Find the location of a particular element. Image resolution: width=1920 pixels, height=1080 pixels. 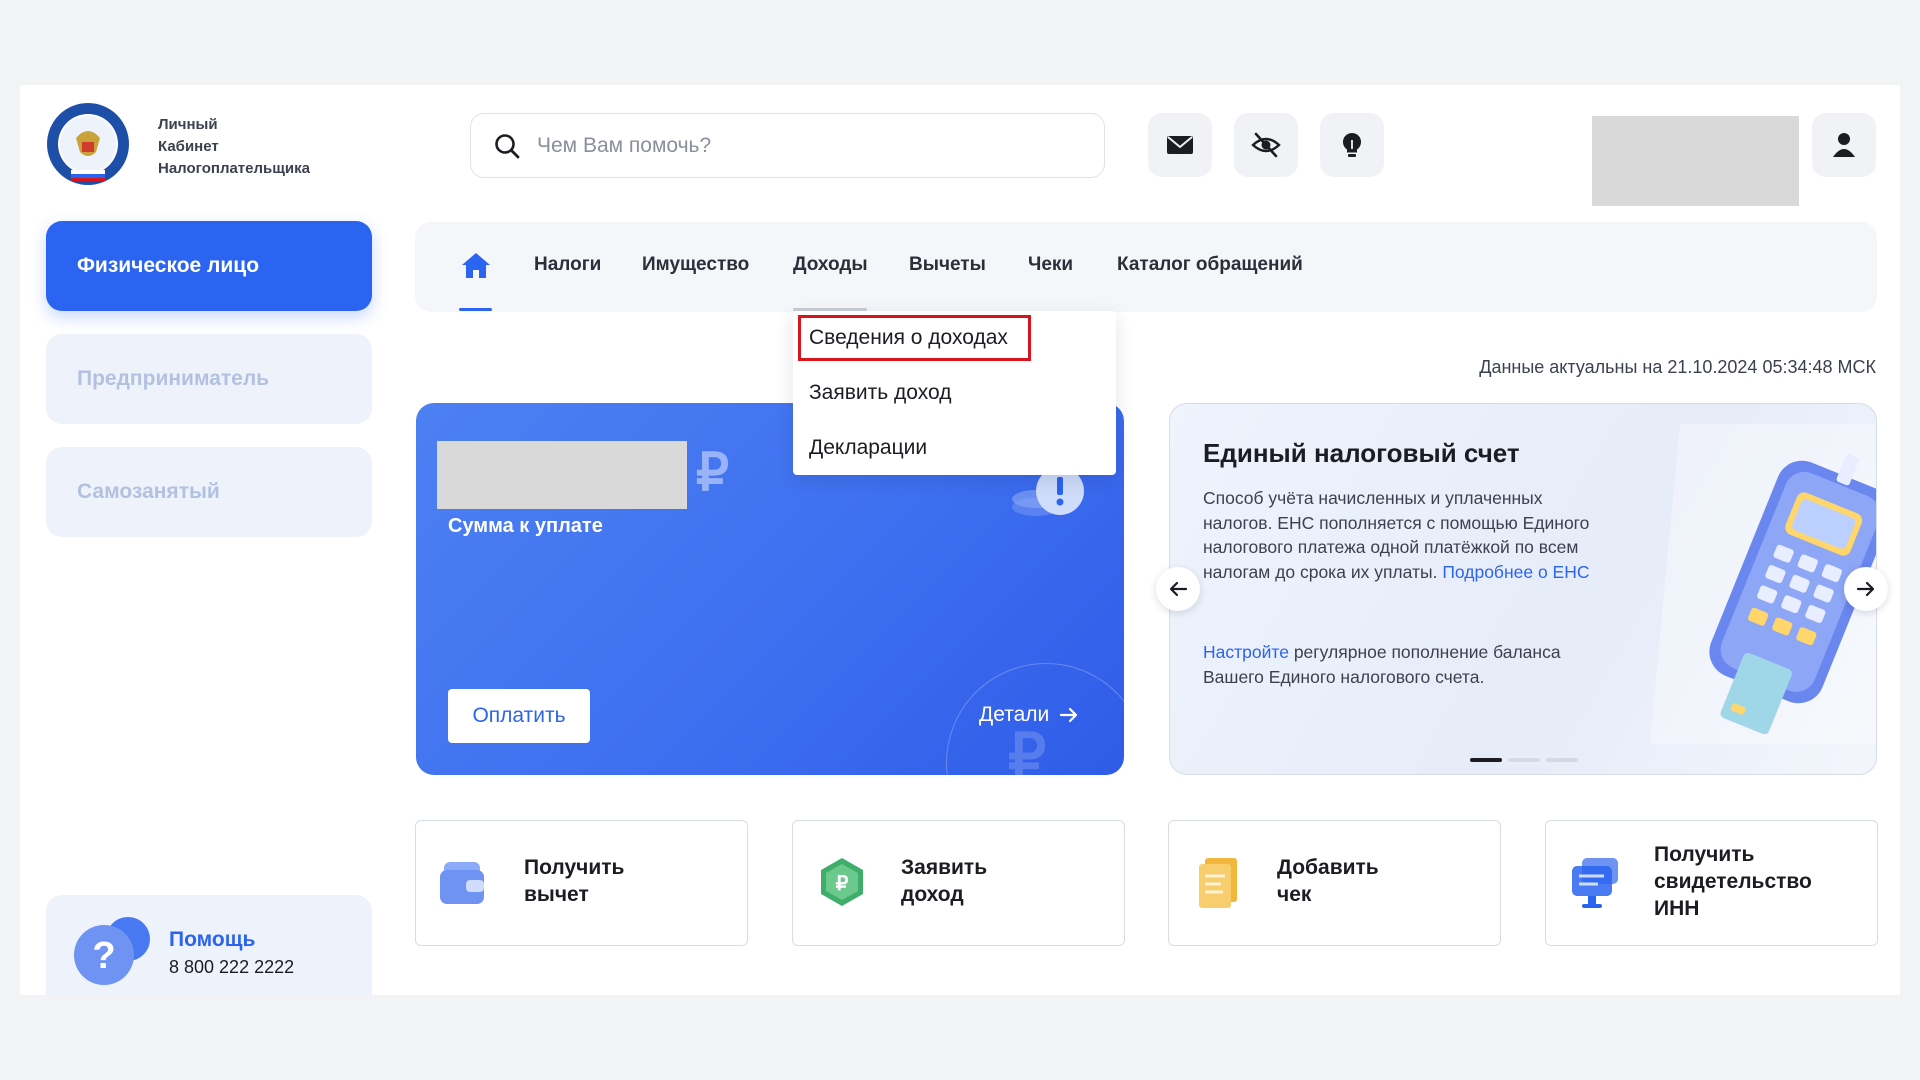

home-icon is located at coordinates (476, 266).